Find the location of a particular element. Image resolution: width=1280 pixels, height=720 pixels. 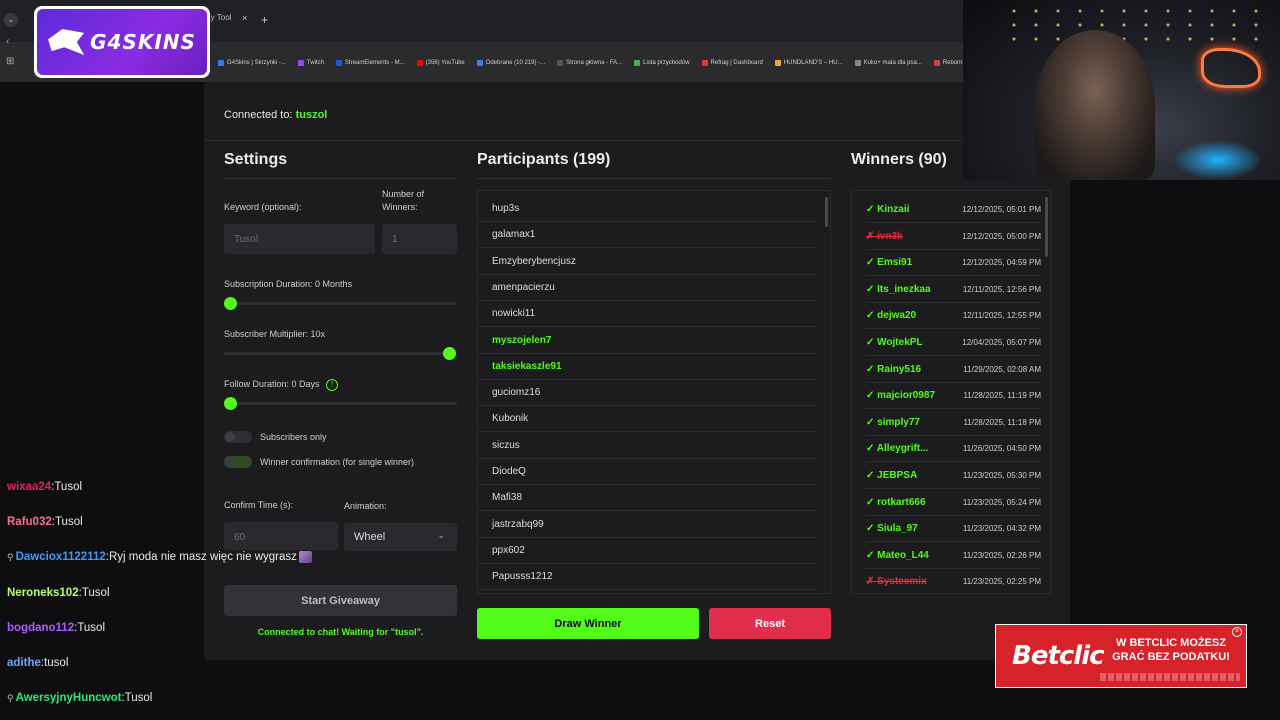

bookmark-label: Refrag | Dashboard is located at coordinates (736, 63).